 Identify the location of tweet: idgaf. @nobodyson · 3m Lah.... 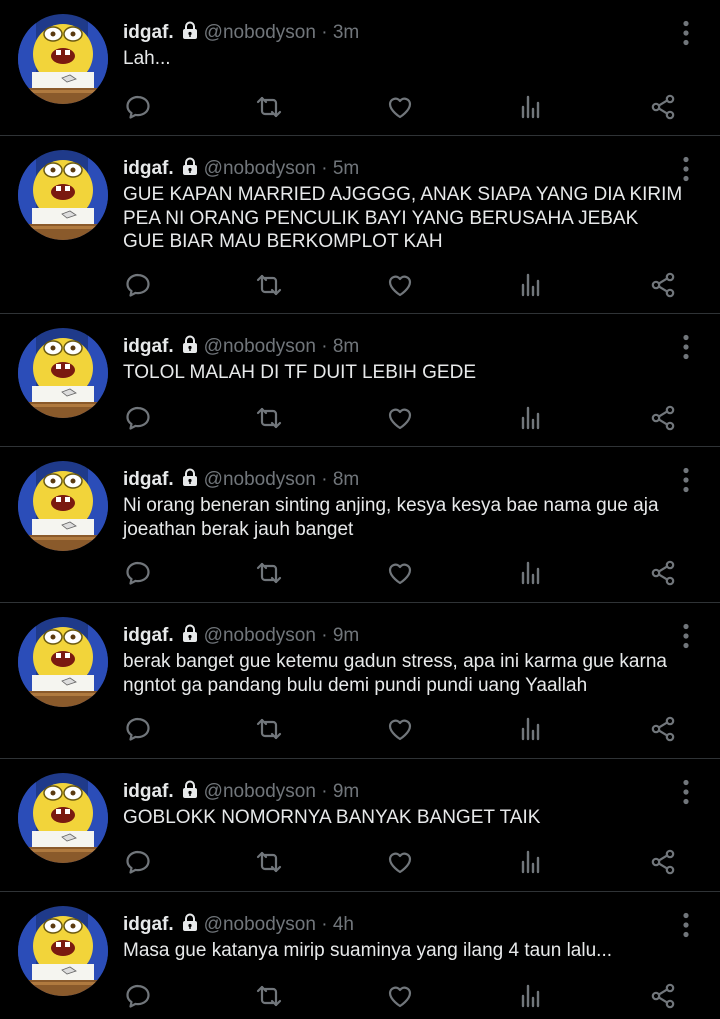
(360, 68).